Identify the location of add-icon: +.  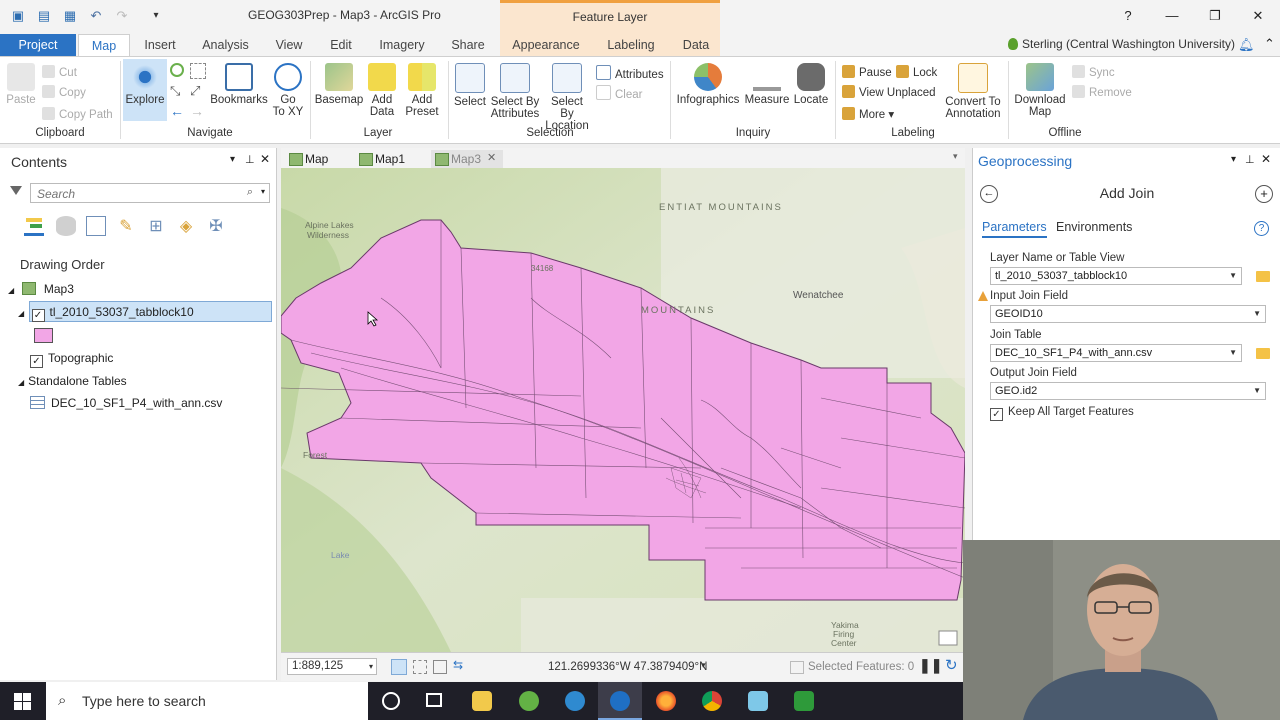
(1264, 194).